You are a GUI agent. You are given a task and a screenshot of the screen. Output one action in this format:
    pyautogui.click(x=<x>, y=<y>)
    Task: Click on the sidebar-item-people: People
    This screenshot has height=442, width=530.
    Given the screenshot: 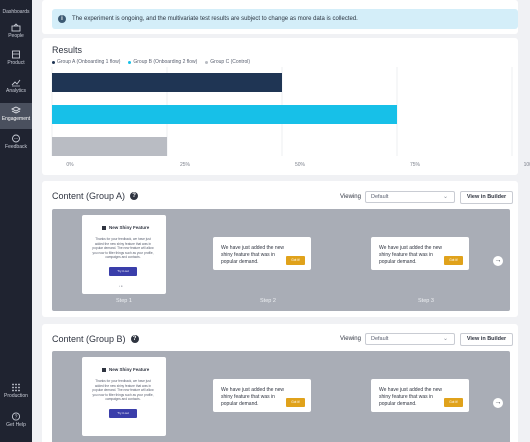 What is the action you would take?
    pyautogui.click(x=16, y=37)
    